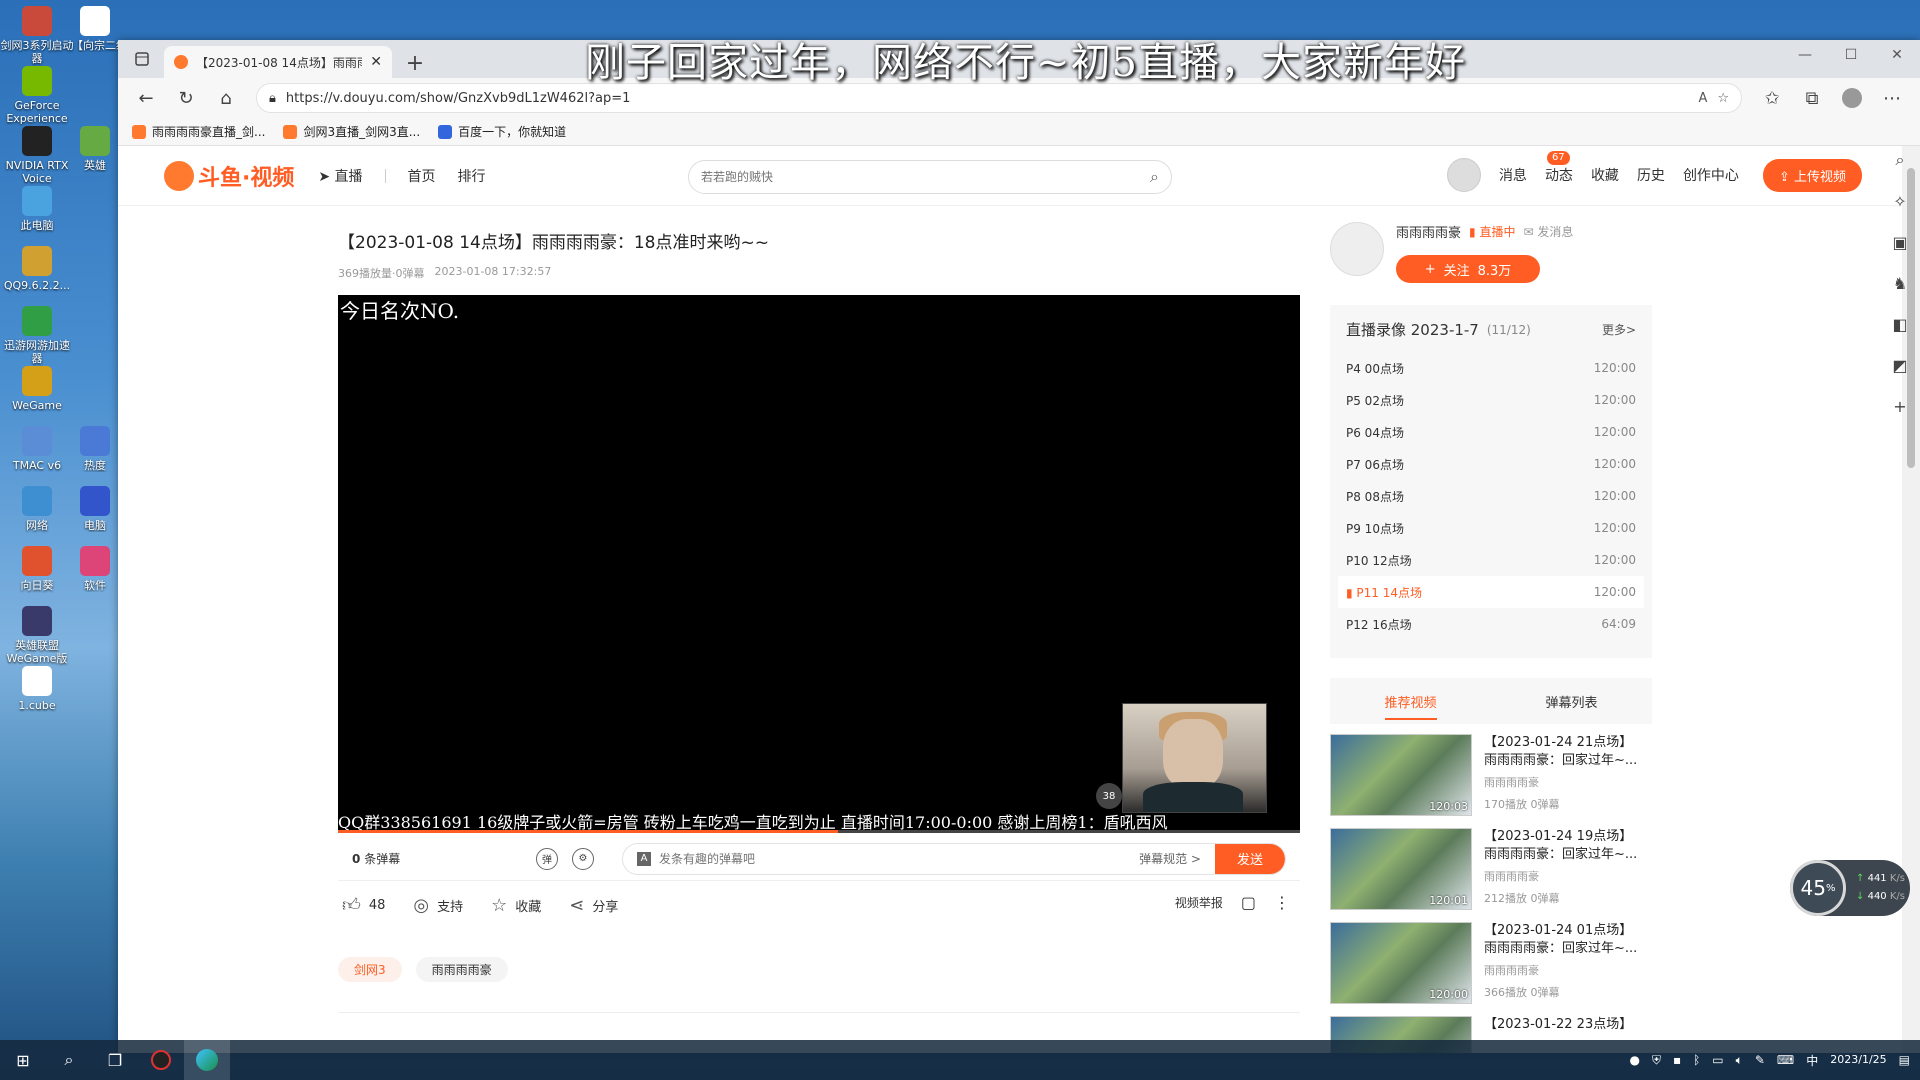 The width and height of the screenshot is (1920, 1080). Describe the element at coordinates (899, 858) in the screenshot. I see `danmu-input` at that location.